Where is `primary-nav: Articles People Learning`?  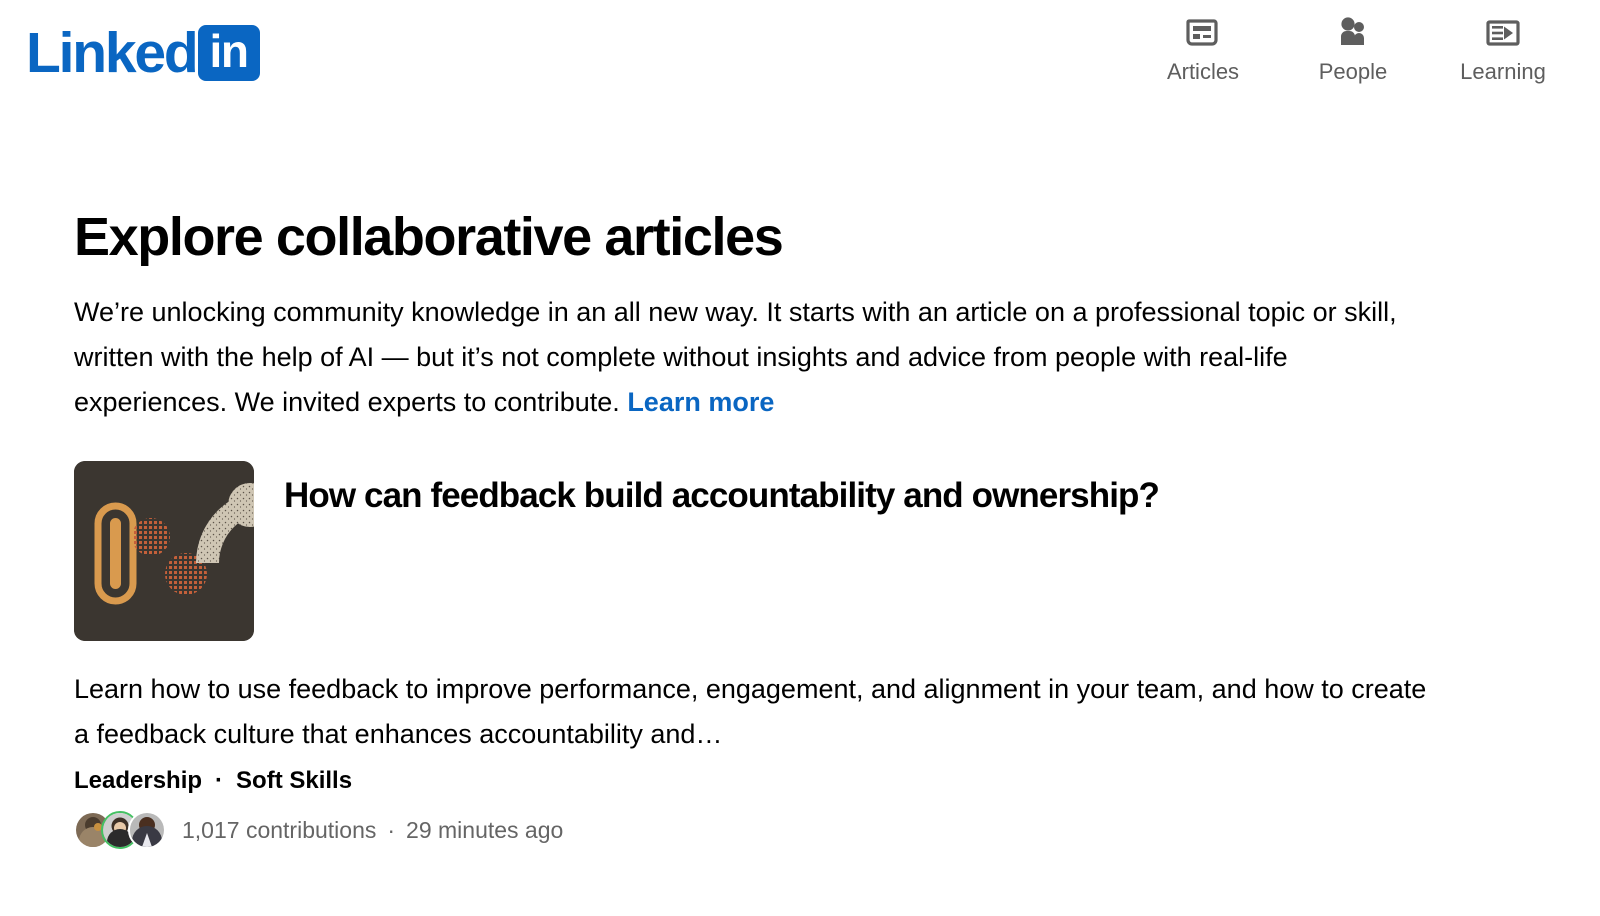
primary-nav: Articles People Learning is located at coordinates (1353, 48).